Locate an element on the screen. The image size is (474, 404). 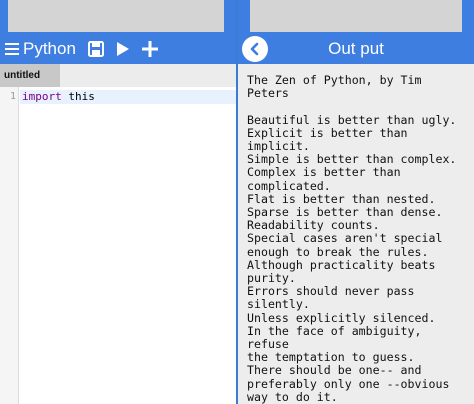
editor-top-strip is located at coordinates (118, 17).